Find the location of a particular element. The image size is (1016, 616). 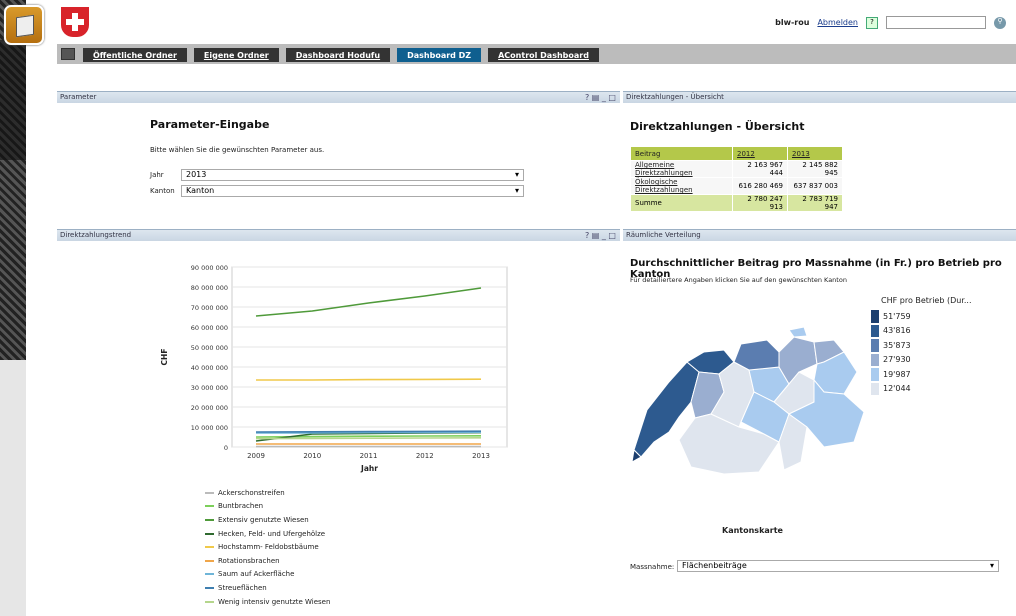

map-caption: Kantonskarte is located at coordinates (752, 530).